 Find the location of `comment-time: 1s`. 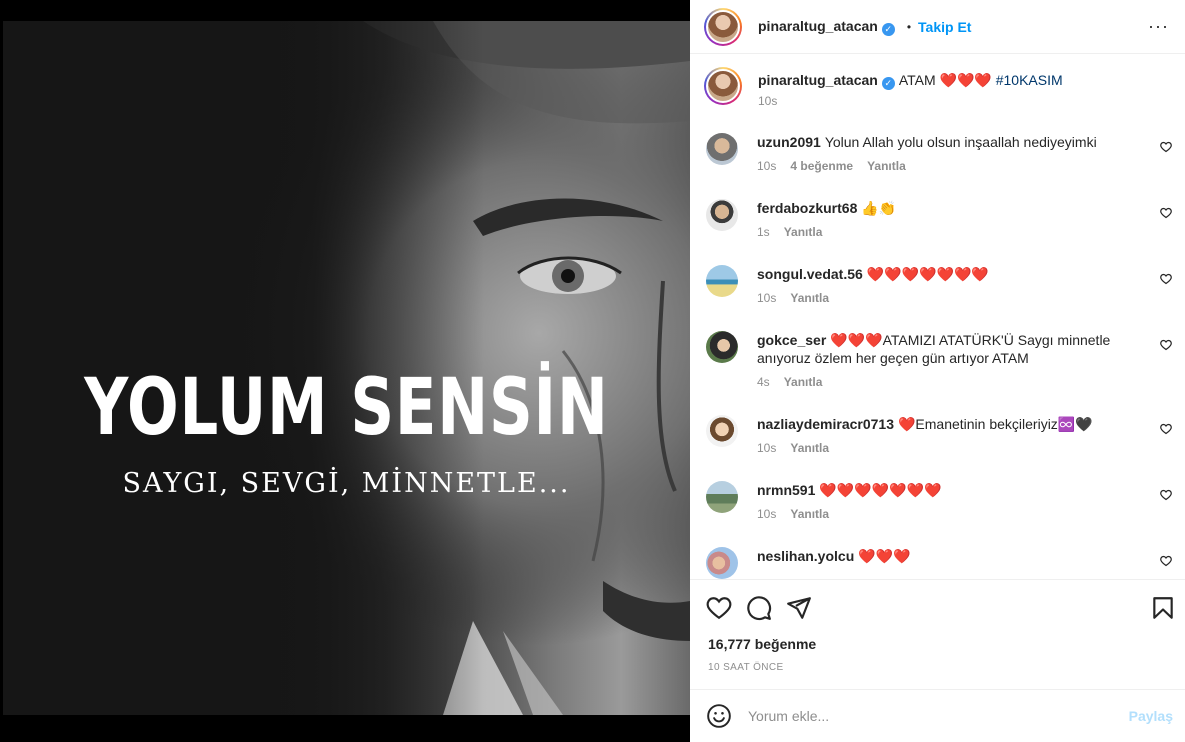

comment-time: 1s is located at coordinates (763, 232).